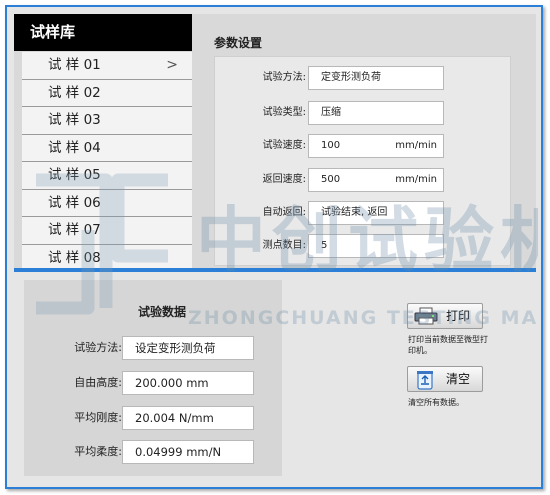  Describe the element at coordinates (98, 347) in the screenshot. I see `data-label: 试验方法:` at that location.